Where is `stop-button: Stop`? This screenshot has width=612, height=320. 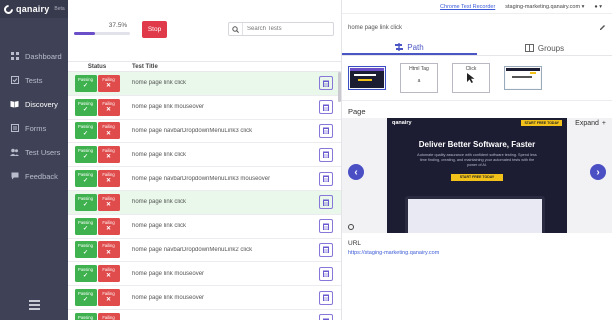
stop-button: Stop is located at coordinates (154, 29).